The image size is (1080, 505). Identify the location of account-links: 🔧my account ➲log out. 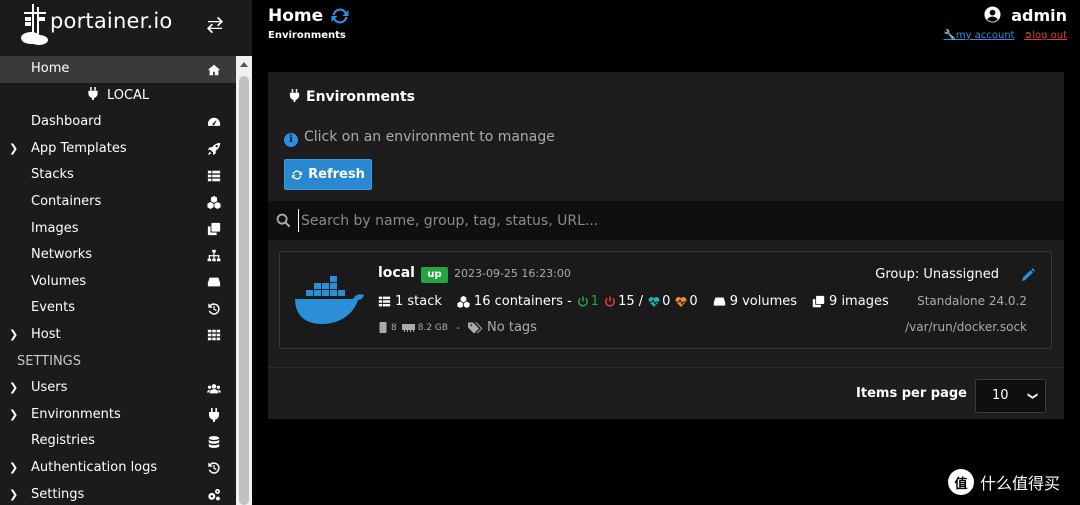
(1002, 35).